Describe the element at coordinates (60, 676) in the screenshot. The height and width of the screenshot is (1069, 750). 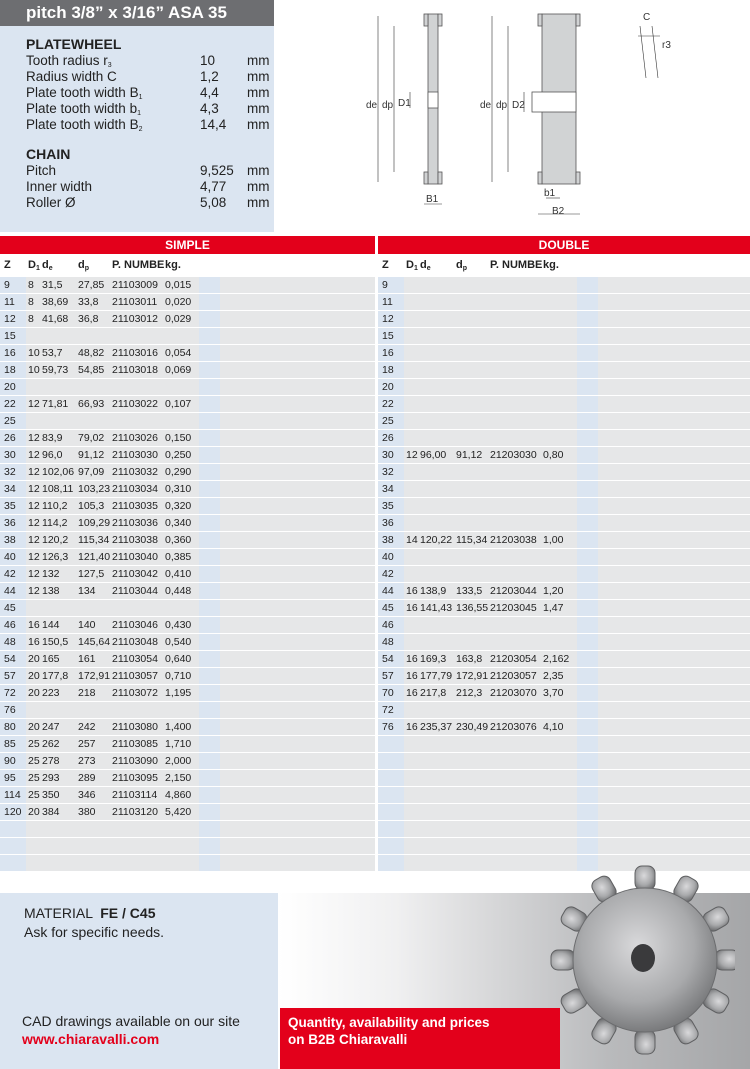
I see `cell-de: 177,8` at that location.